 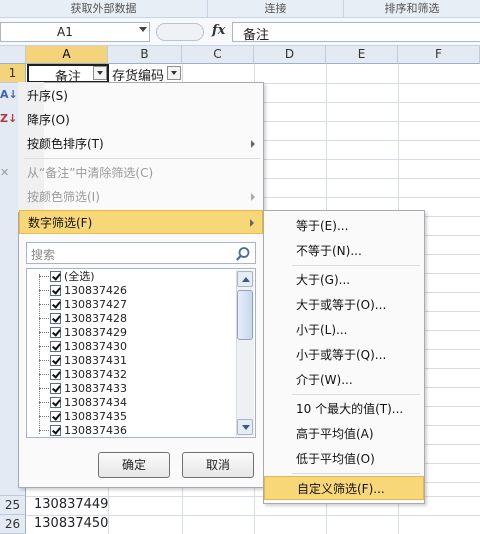 What do you see at coordinates (47, 96) in the screenshot?
I see `menu-item-label: 升序(S)` at bounding box center [47, 96].